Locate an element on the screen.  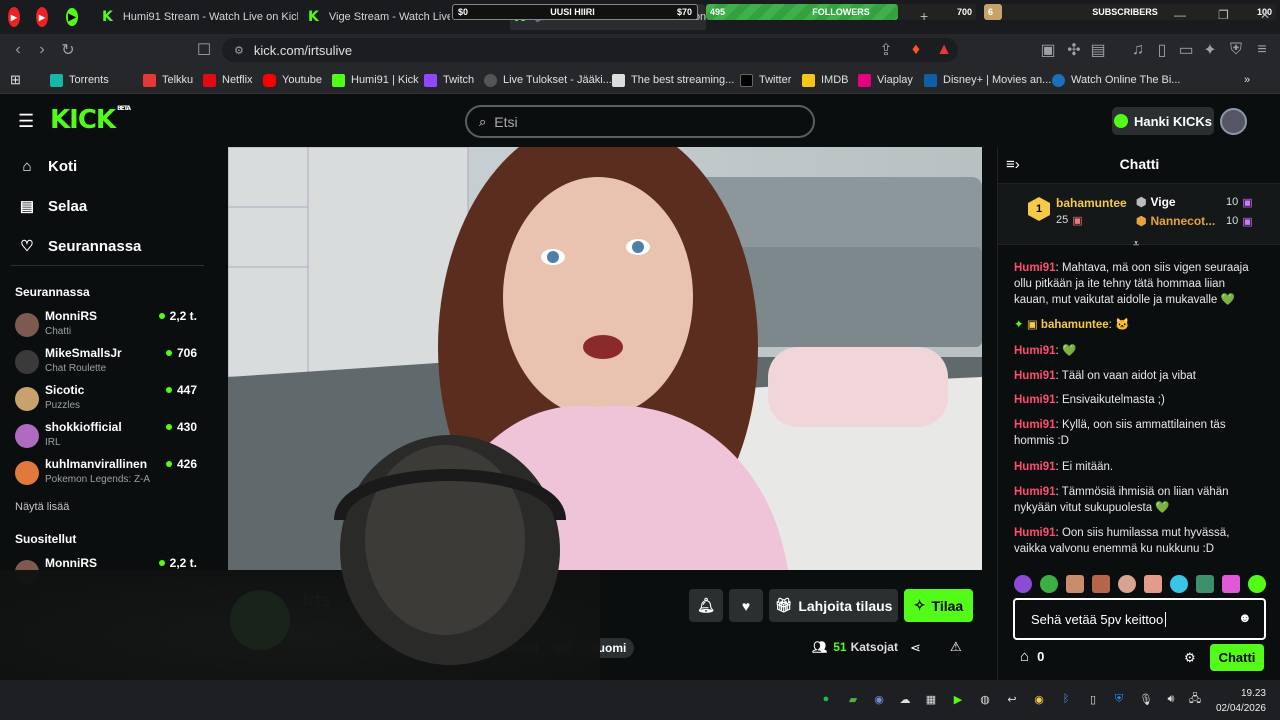
recommended-channel: MonniRS 2,2 t. is located at coordinates (110, 572).